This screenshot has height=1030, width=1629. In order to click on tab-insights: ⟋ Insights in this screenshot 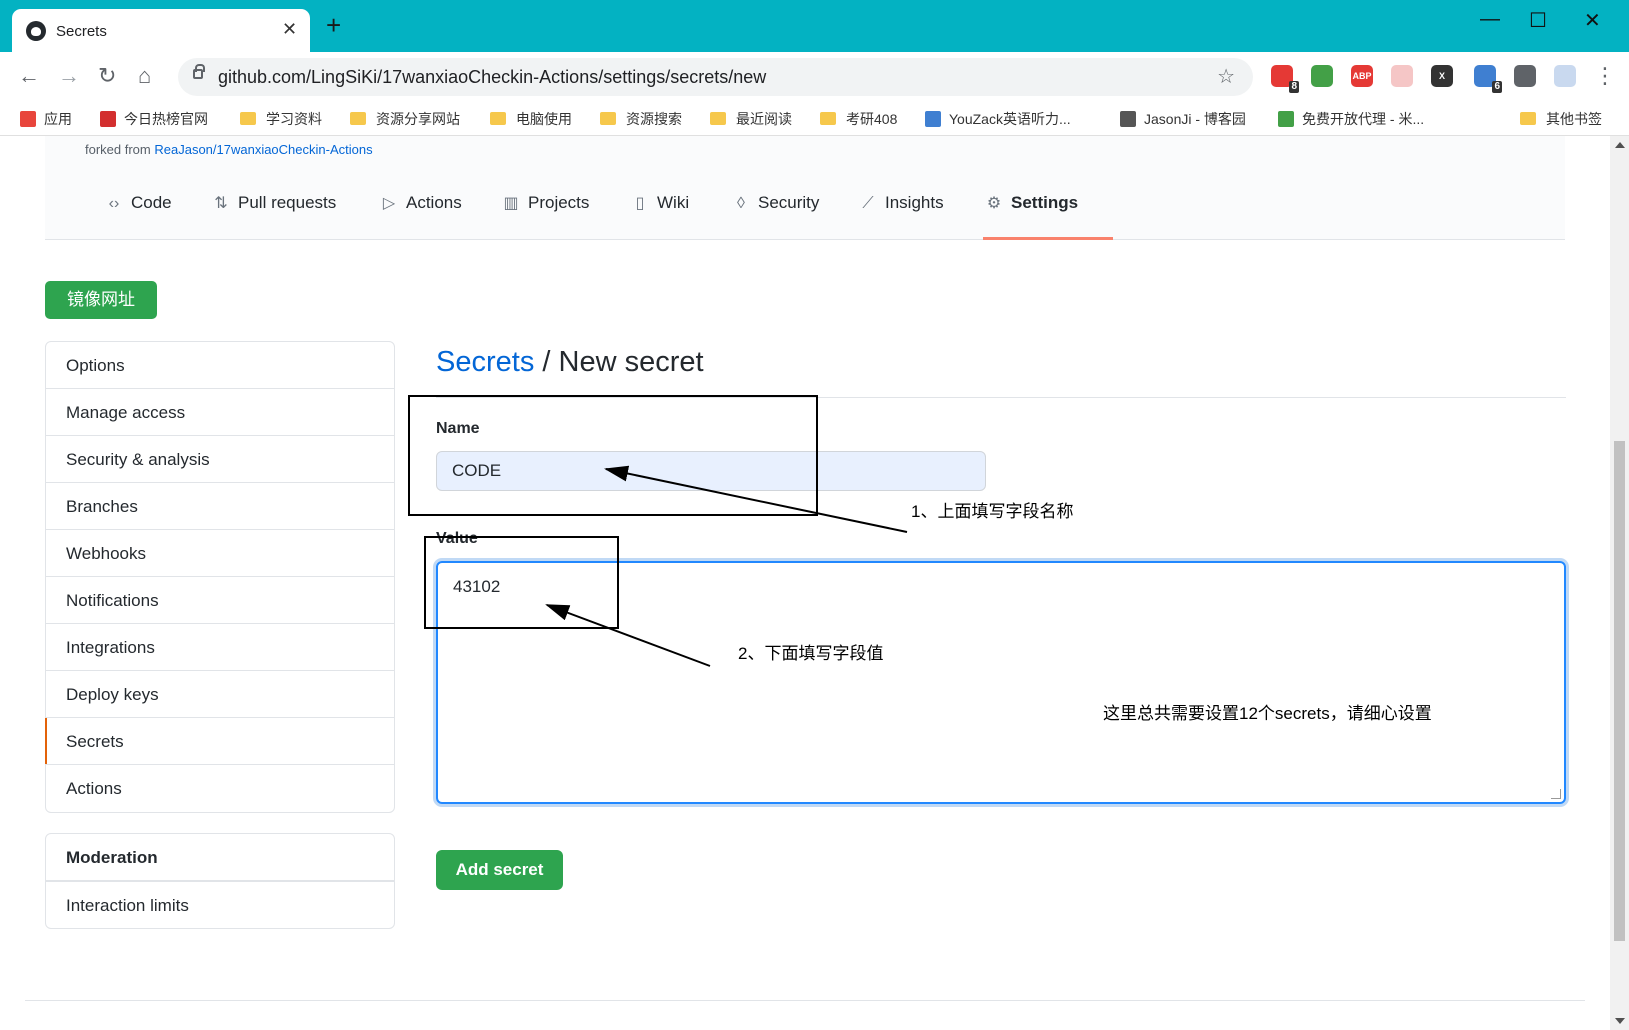, I will do `click(900, 215)`.